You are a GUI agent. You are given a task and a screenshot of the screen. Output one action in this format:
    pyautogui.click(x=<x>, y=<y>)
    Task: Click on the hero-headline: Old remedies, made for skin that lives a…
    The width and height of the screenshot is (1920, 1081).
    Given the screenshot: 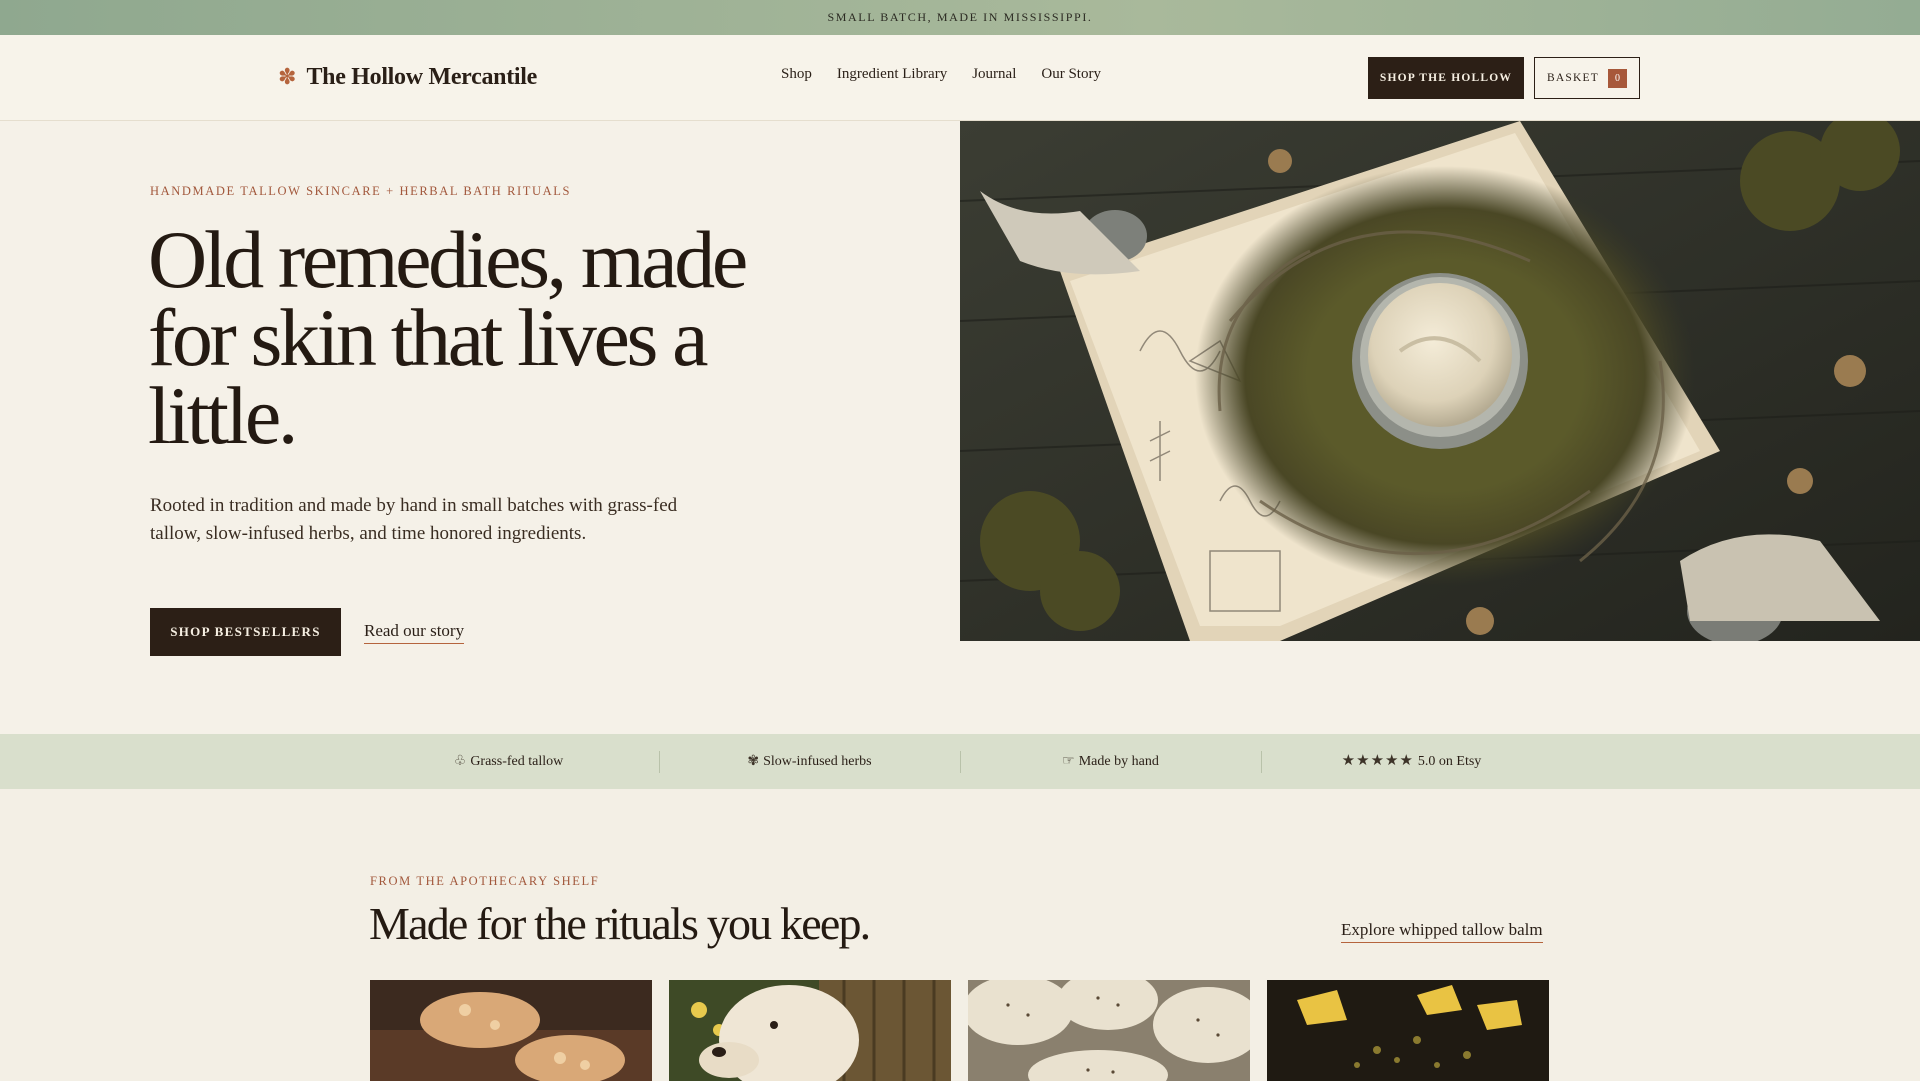 What is the action you would take?
    pyautogui.click(x=448, y=337)
    